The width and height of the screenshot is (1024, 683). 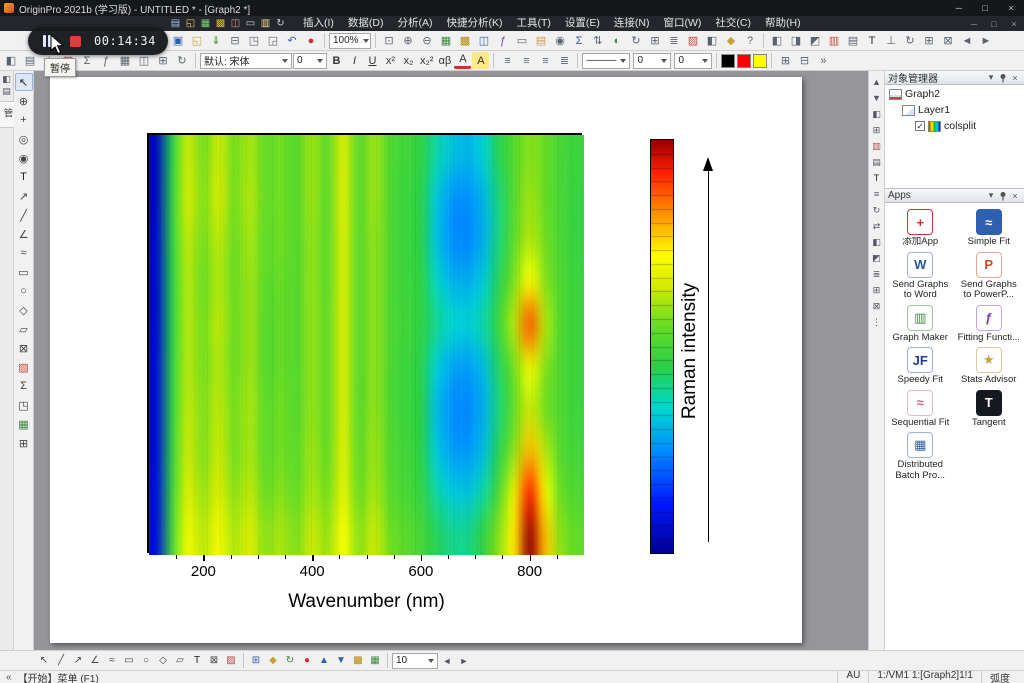 I want to click on menu-item: 快捷分析(K), so click(x=475, y=23).